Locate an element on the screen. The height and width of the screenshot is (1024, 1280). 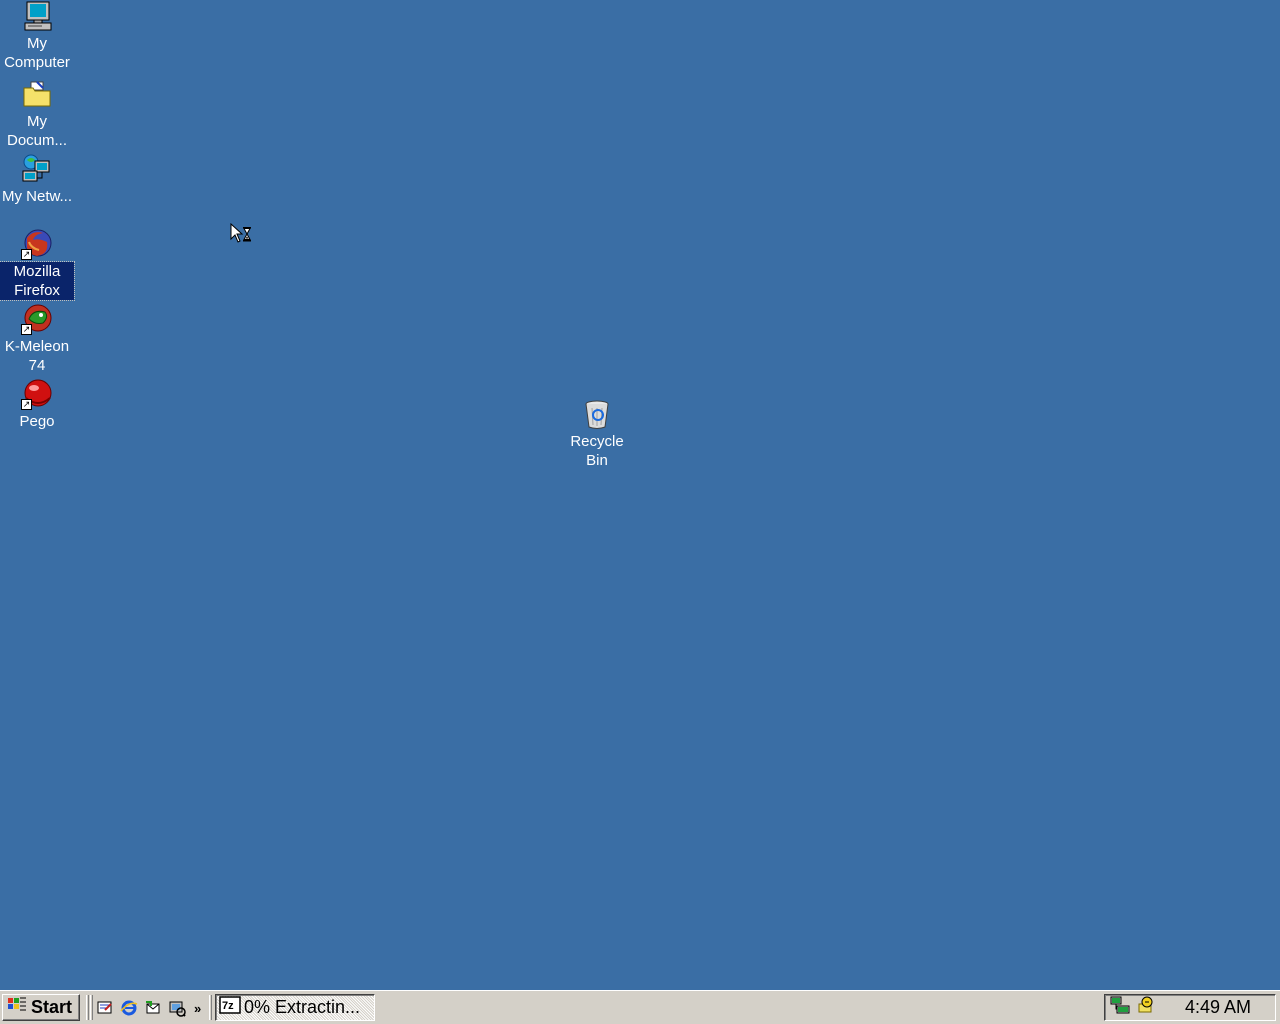
pego-icon: ↗ is located at coordinates (37, 394).